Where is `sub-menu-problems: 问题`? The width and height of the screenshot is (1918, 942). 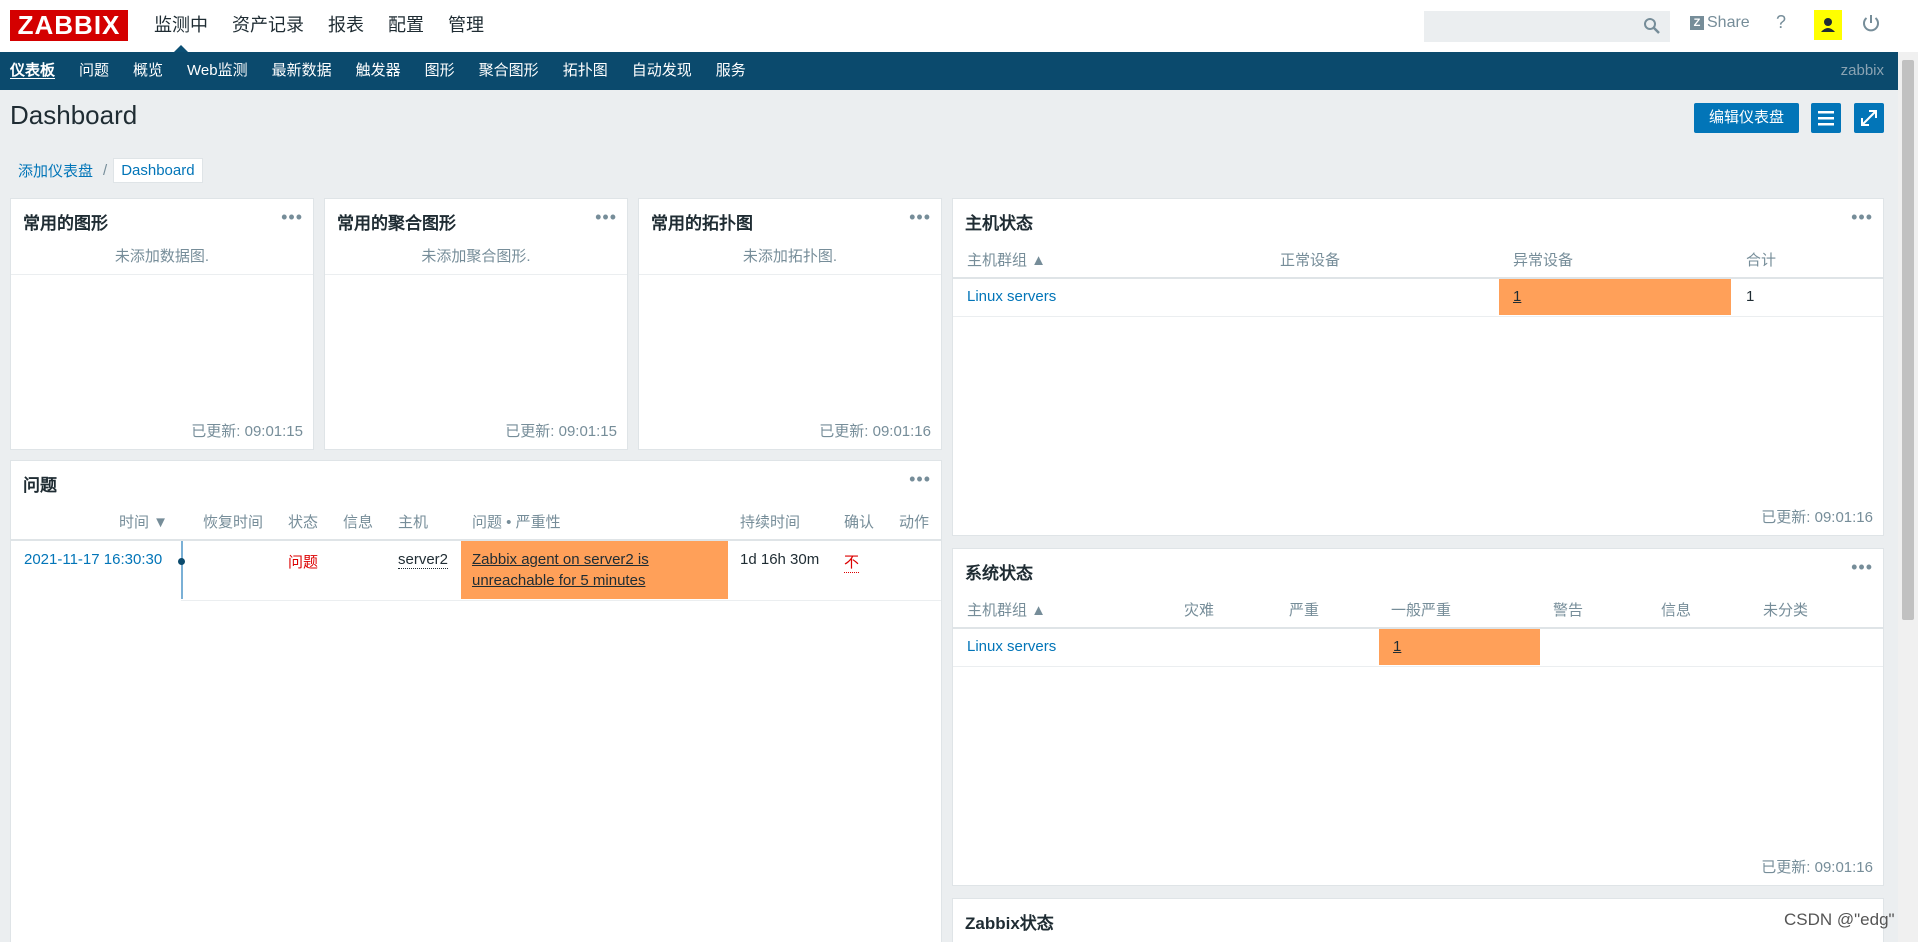
sub-menu-problems: 问题 is located at coordinates (94, 71).